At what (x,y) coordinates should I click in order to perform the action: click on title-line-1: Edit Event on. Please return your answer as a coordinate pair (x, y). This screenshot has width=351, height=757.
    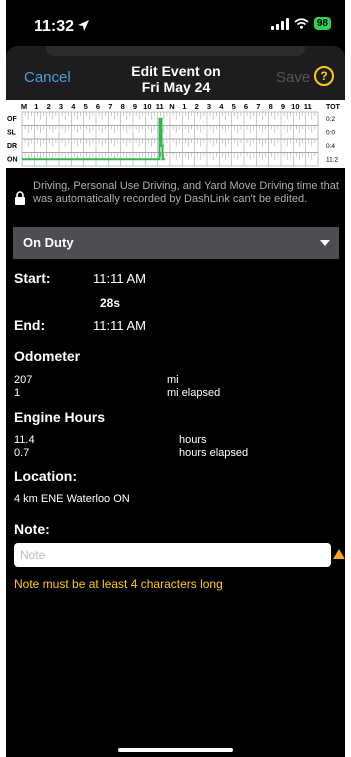
    Looking at the image, I should click on (176, 71).